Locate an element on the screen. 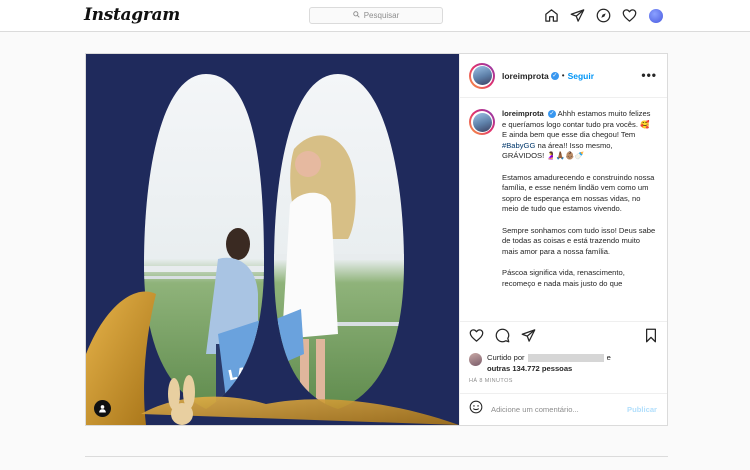 The height and width of the screenshot is (470, 750). search-input: Pesquisar is located at coordinates (376, 15).